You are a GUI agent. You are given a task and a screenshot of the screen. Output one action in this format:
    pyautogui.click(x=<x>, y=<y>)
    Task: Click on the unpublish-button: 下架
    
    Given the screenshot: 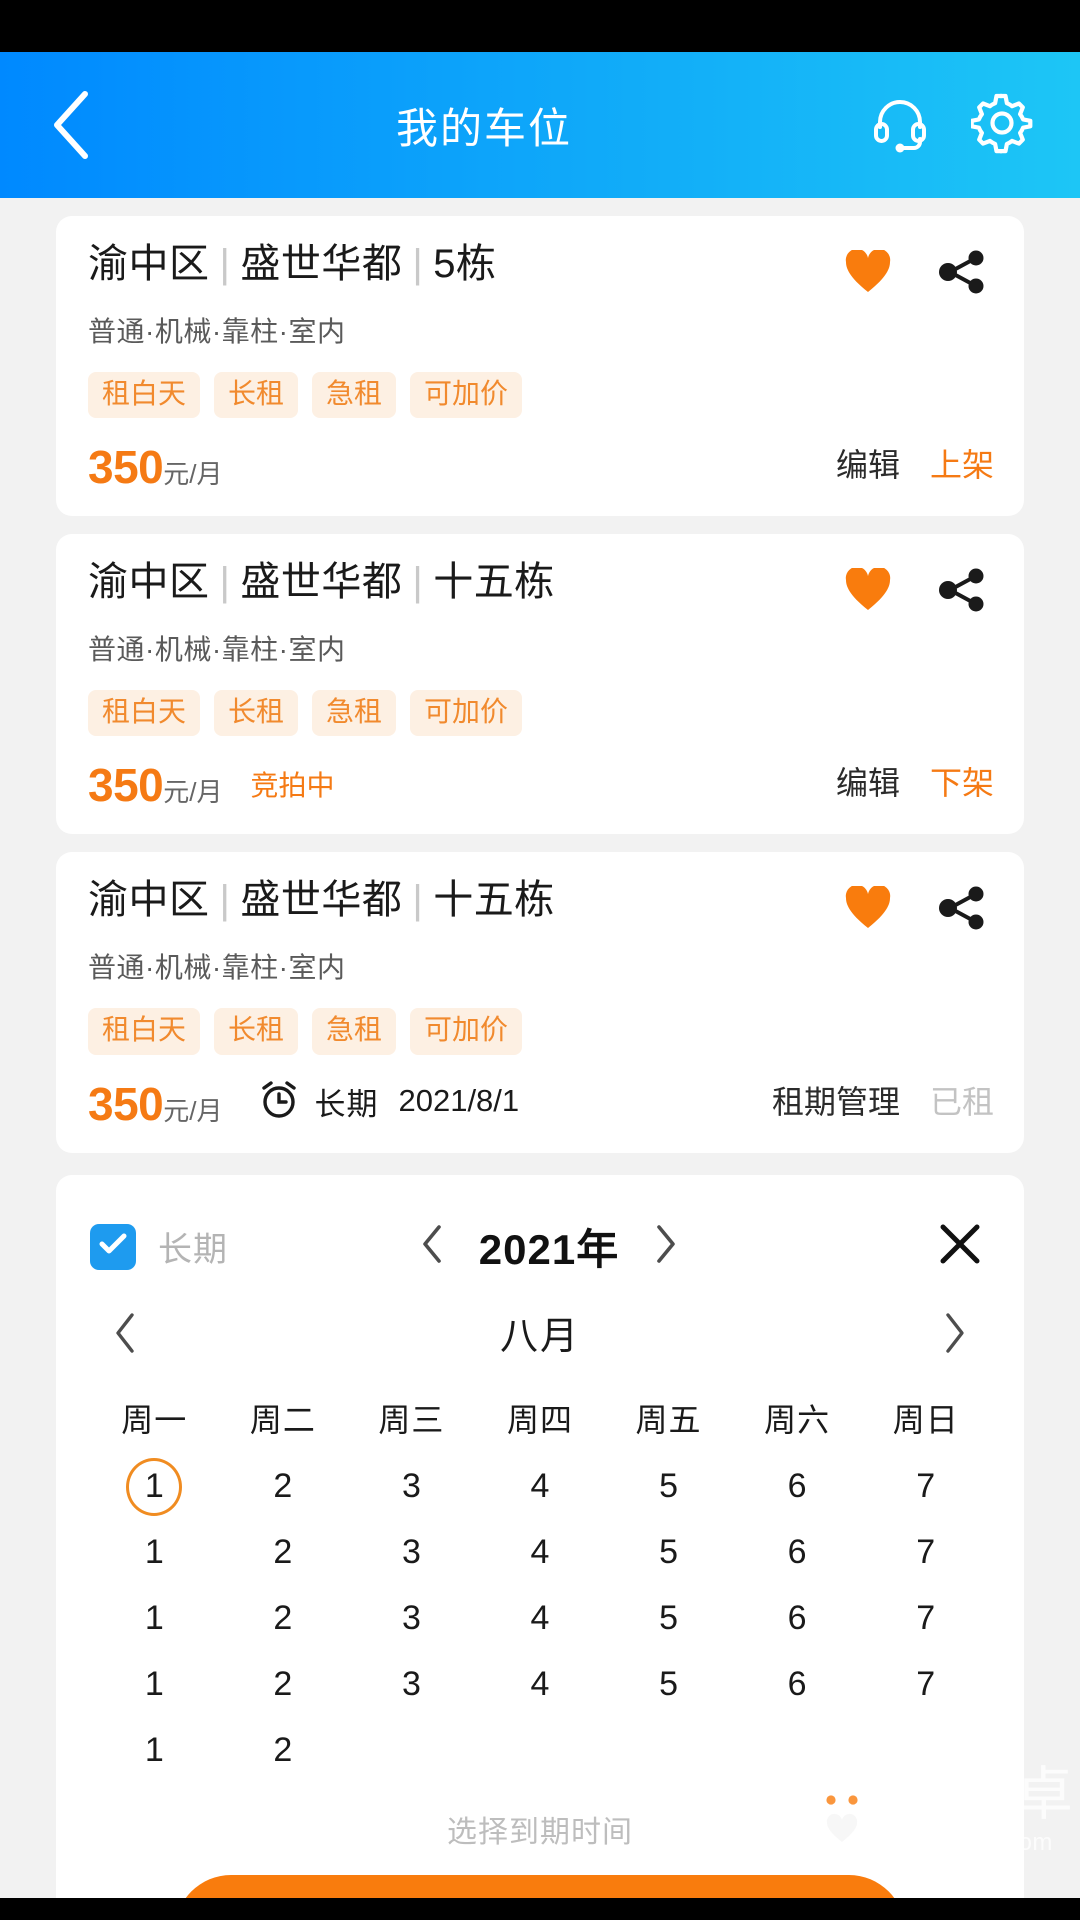 What is the action you would take?
    pyautogui.click(x=962, y=781)
    